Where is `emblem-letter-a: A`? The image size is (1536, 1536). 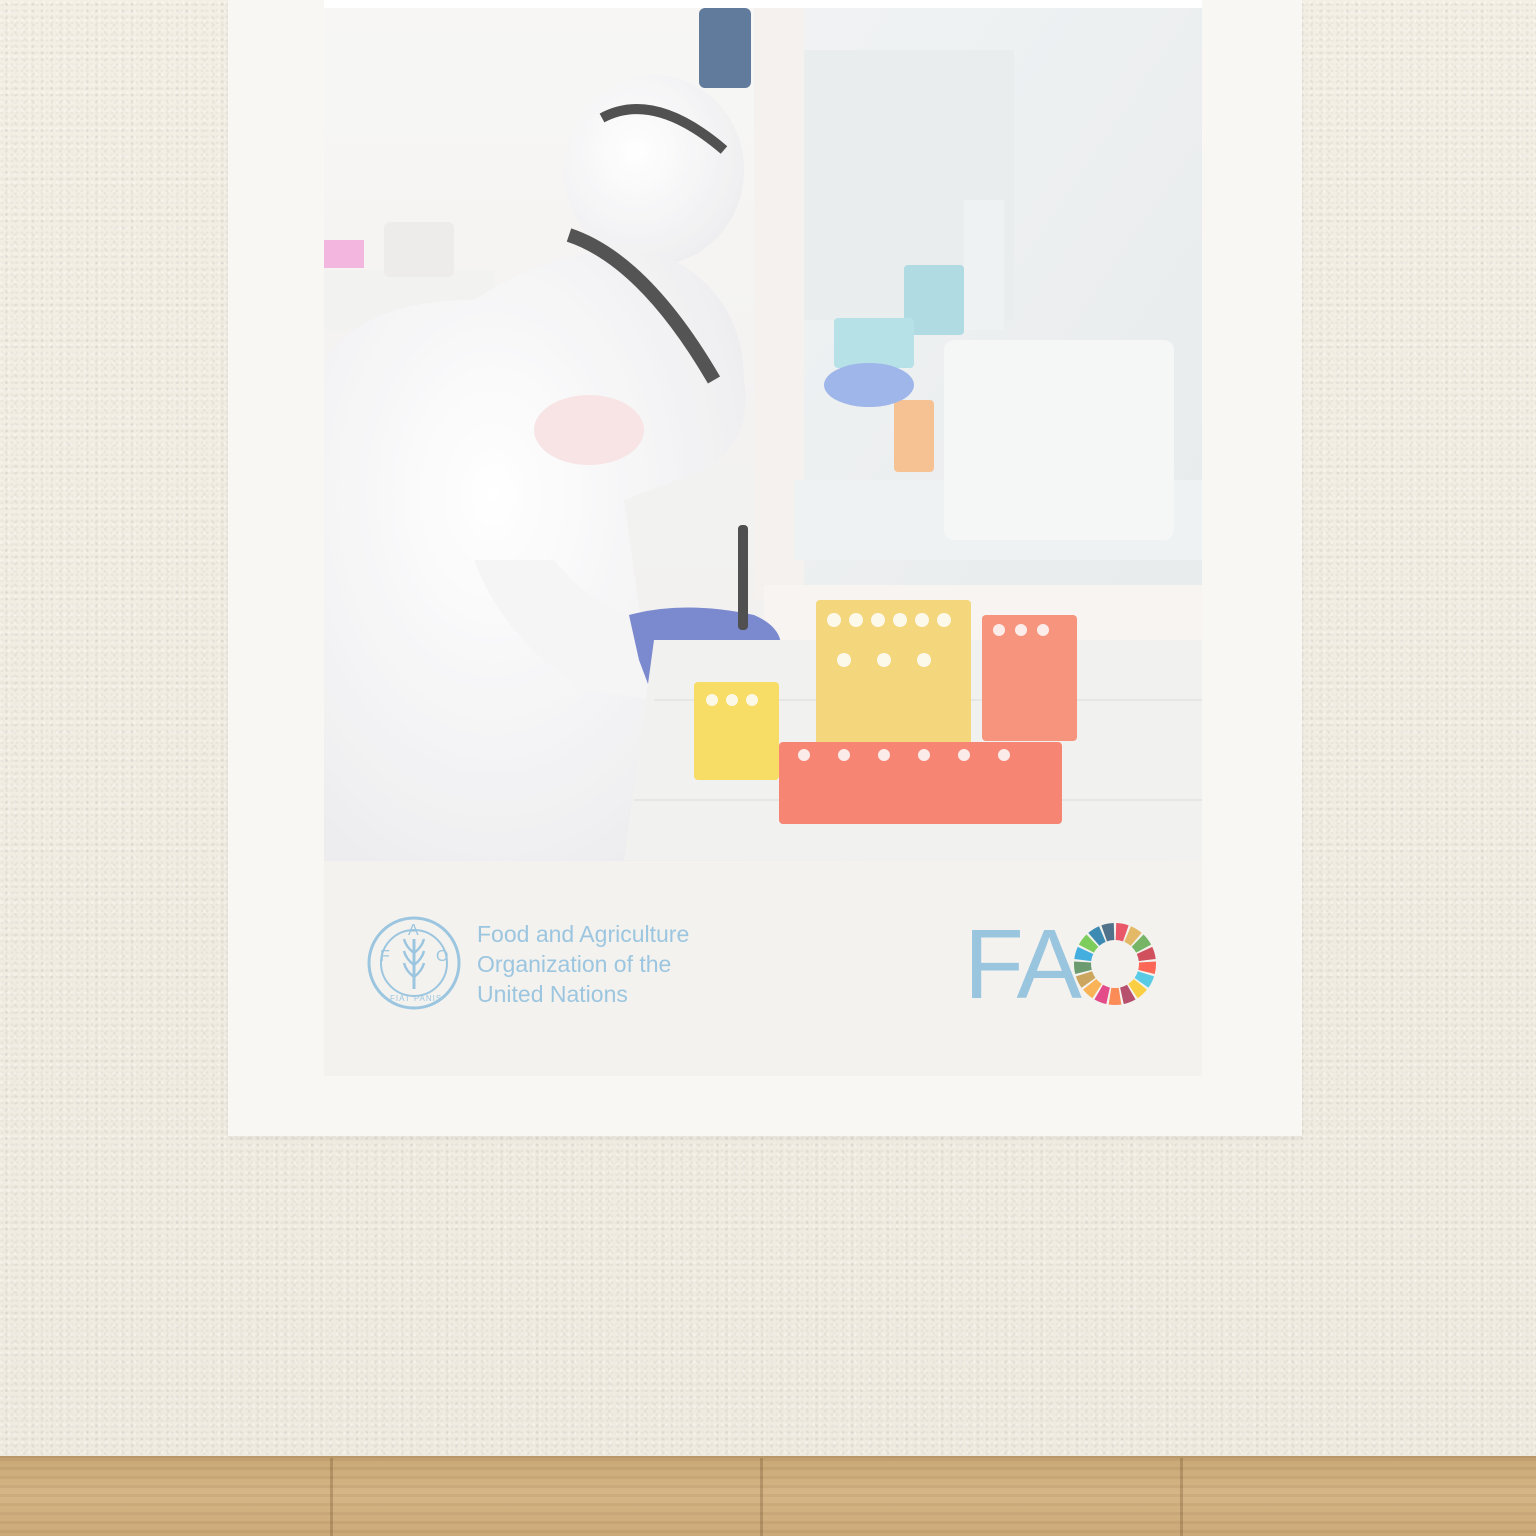
emblem-letter-a: A is located at coordinates (413, 930).